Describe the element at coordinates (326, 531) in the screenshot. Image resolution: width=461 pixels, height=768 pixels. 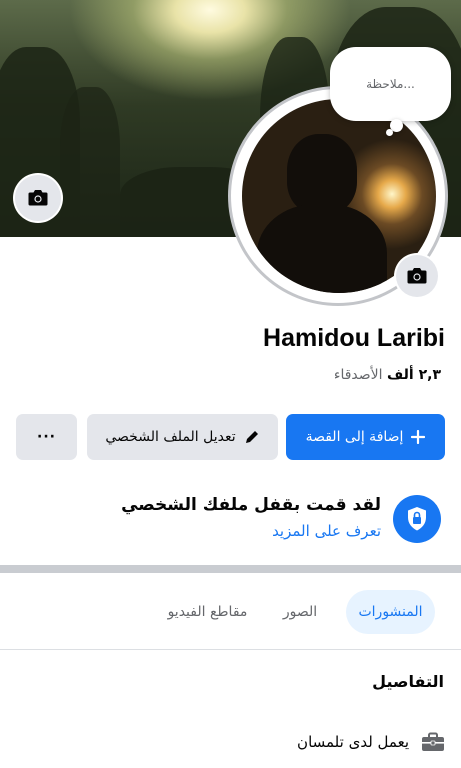
I see `learn-more-link: تعرف على المزيد` at that location.